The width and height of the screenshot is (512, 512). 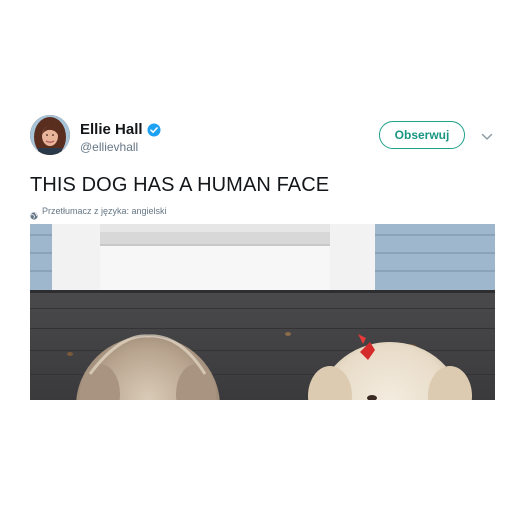 I want to click on author-handle: @ellievhall, so click(x=109, y=147).